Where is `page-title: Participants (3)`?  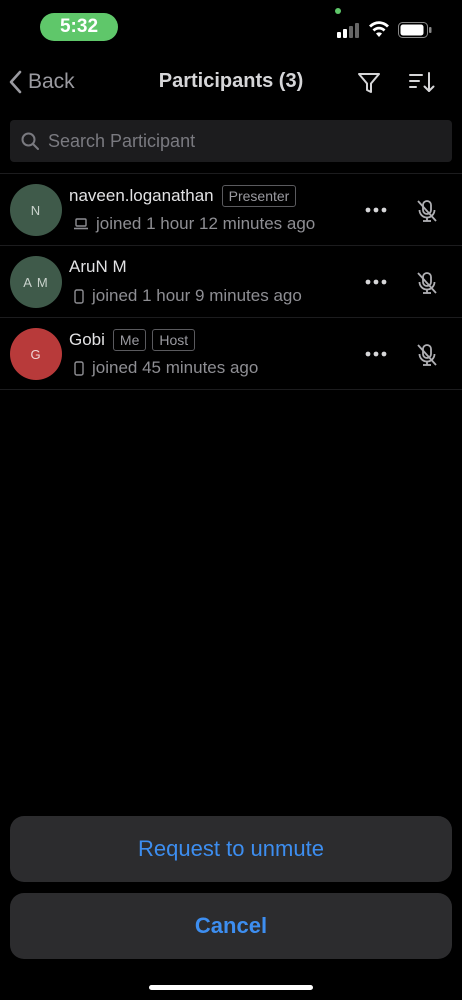
page-title: Participants (3) is located at coordinates (231, 81).